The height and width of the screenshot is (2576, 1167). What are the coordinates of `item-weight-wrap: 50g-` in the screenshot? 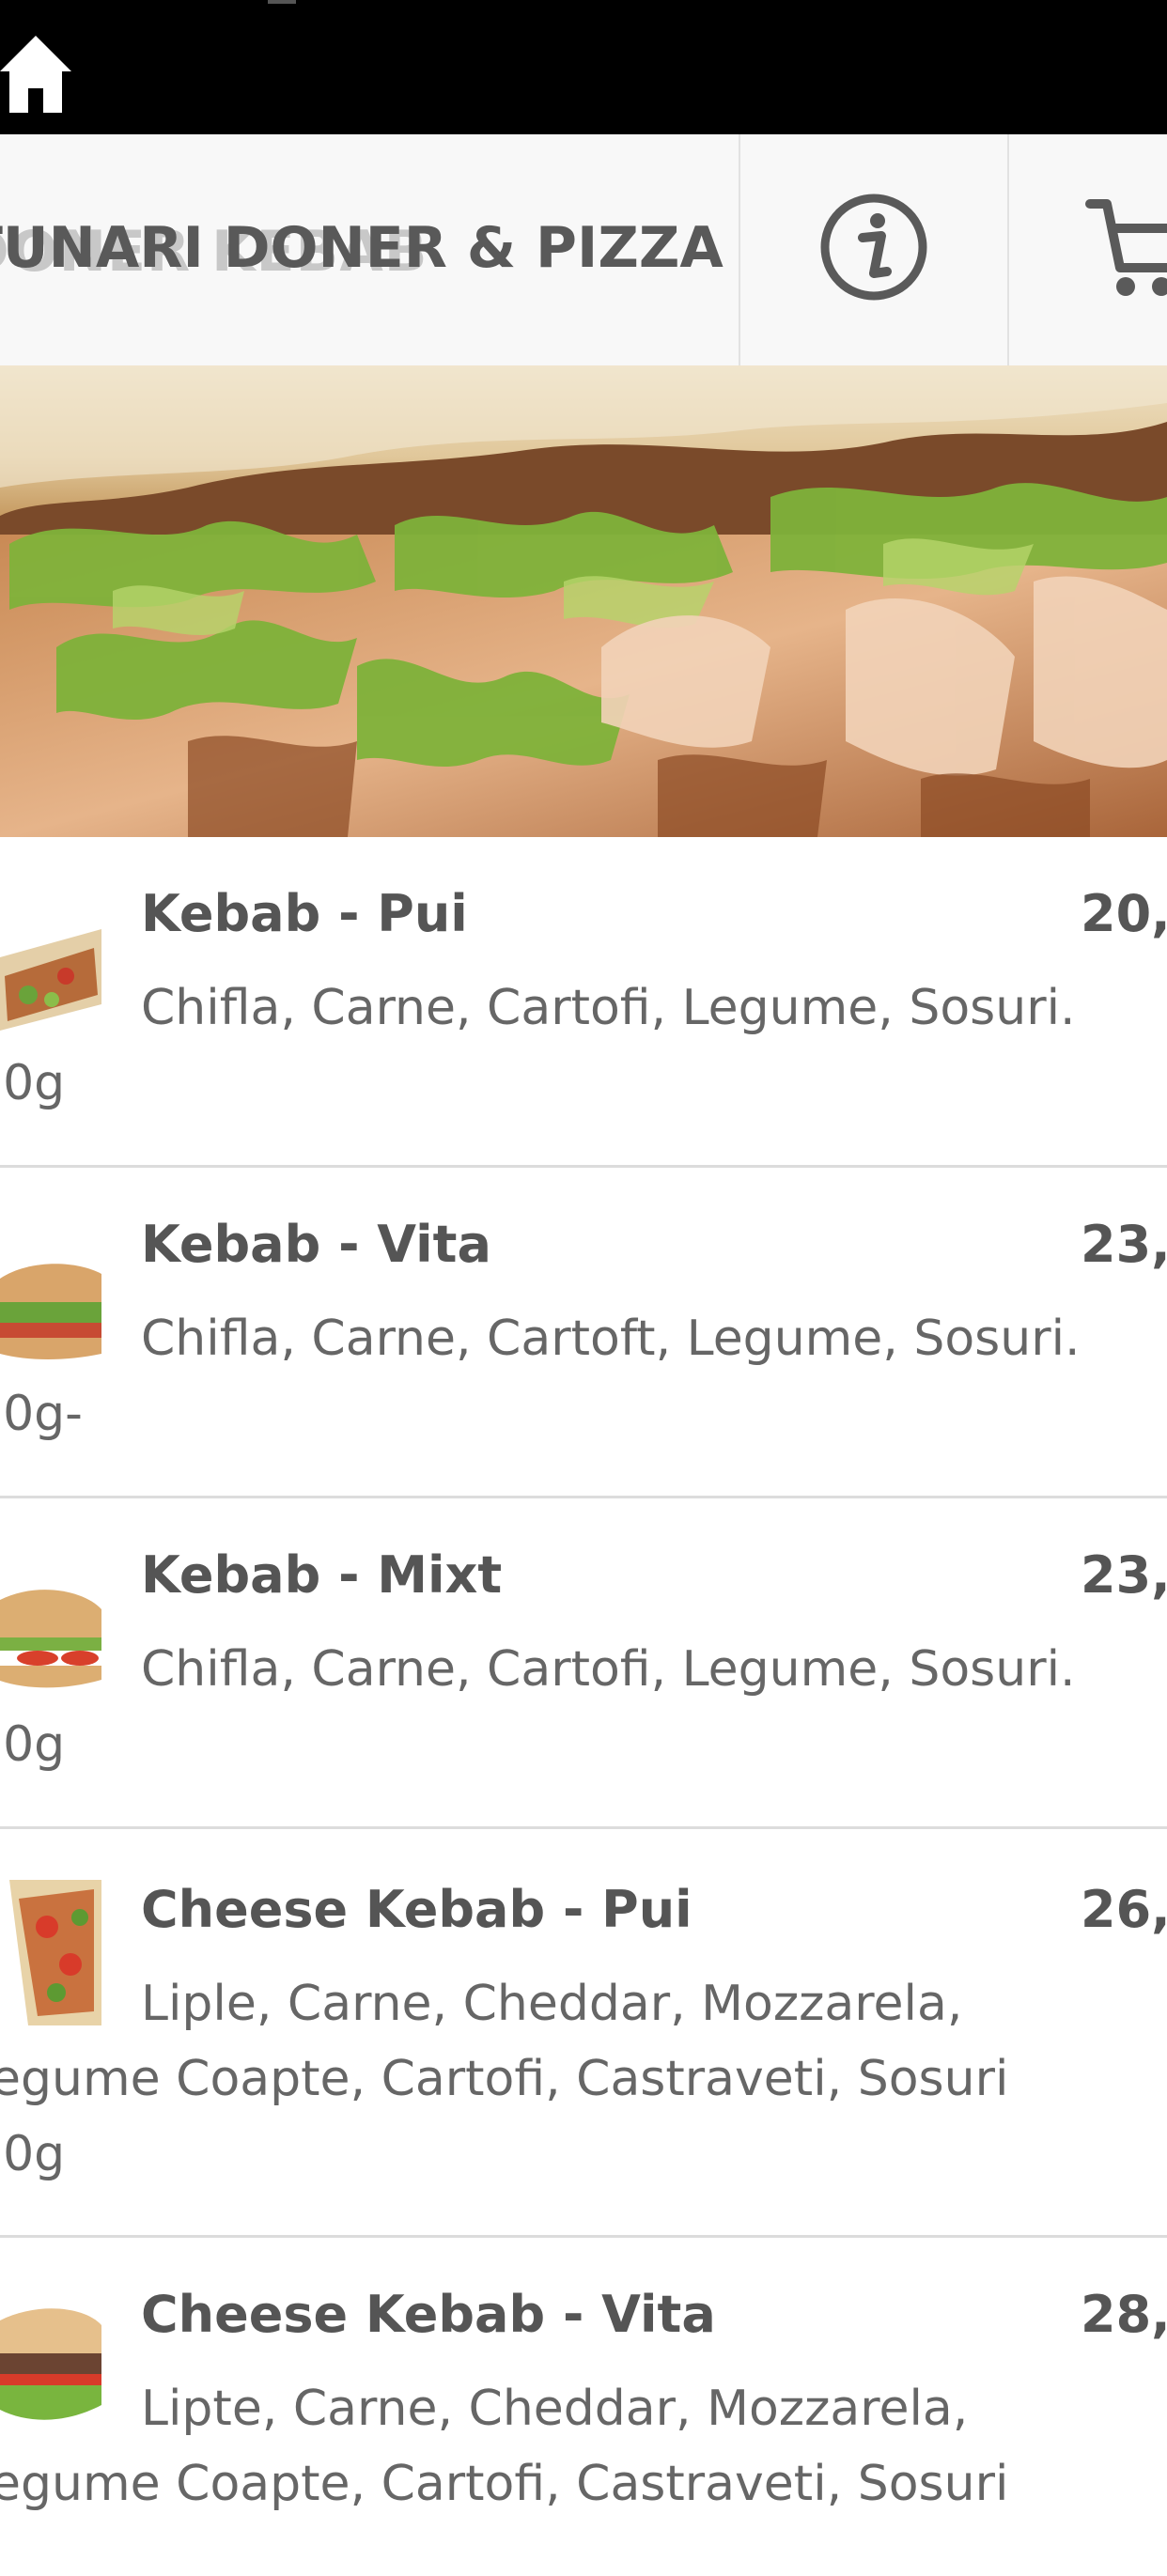 It's located at (51, 1418).